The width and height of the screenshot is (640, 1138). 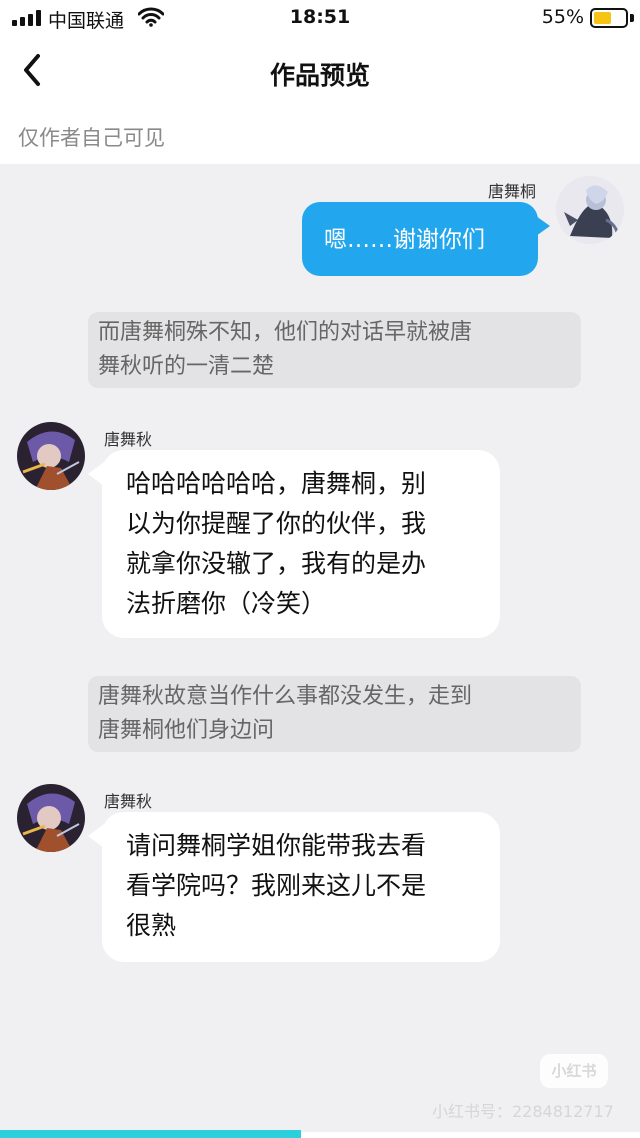 What do you see at coordinates (151, 925) in the screenshot?
I see `message-line: 很熟` at bounding box center [151, 925].